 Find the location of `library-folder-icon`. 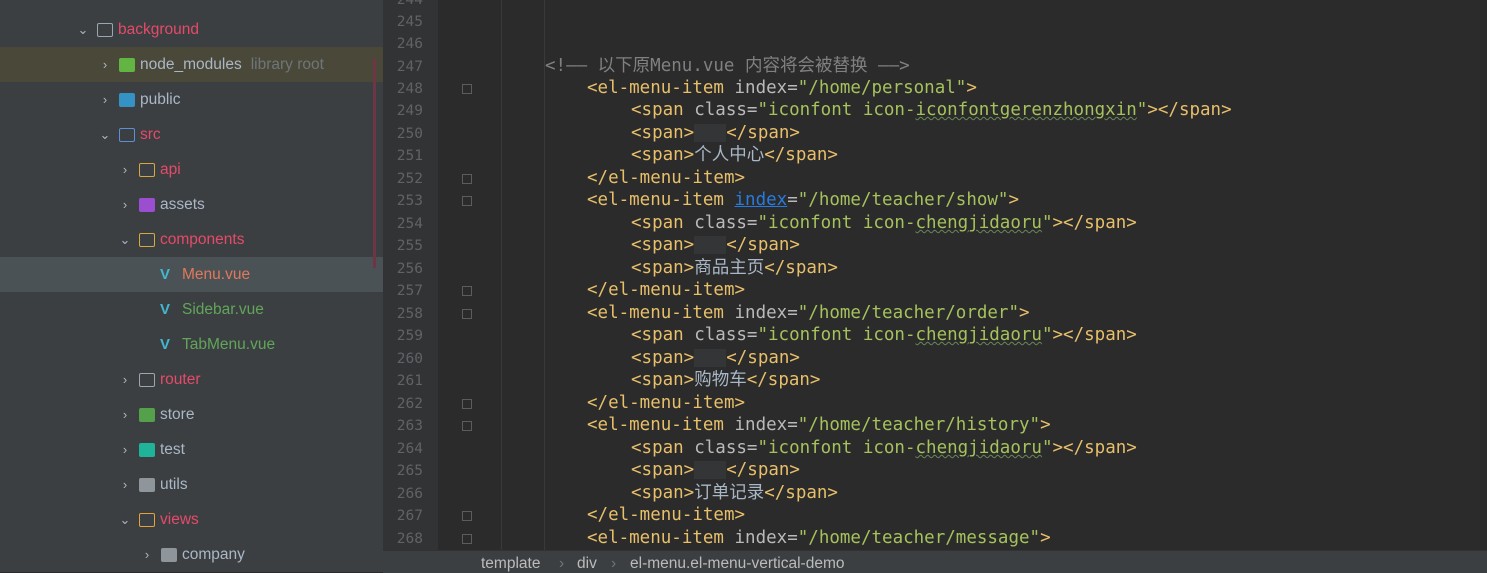

library-folder-icon is located at coordinates (127, 64).